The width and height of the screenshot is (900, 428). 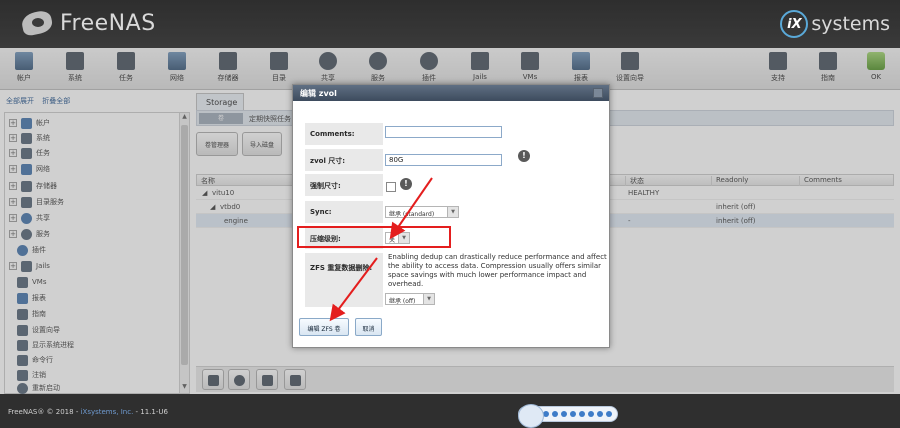 What do you see at coordinates (443, 160) in the screenshot?
I see `size-input: 80G` at bounding box center [443, 160].